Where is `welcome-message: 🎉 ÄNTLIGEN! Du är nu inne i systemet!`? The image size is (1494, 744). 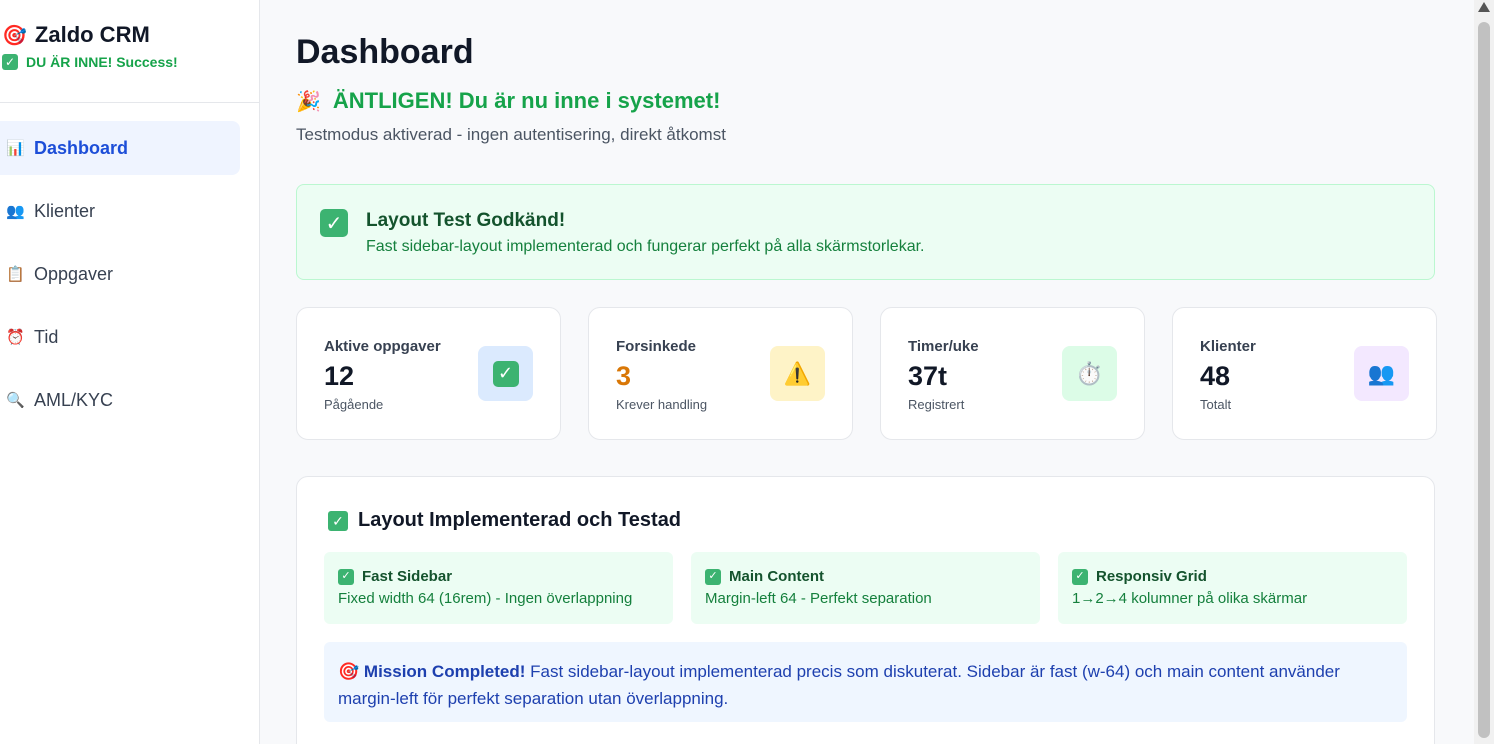
welcome-message: 🎉 ÄNTLIGEN! Du är nu inne i systemet! is located at coordinates (885, 101).